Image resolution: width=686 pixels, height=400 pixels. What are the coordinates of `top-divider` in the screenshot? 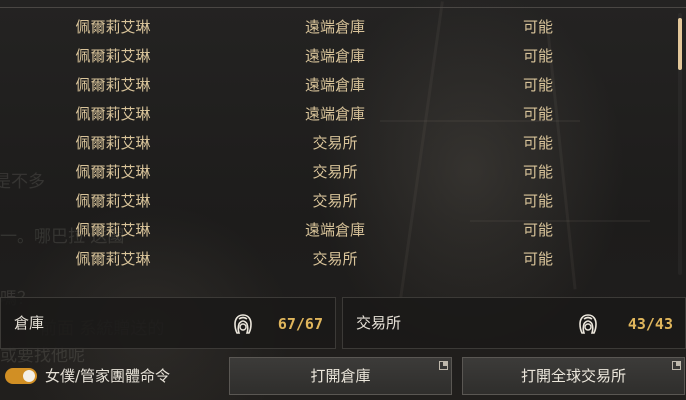 It's located at (343, 7).